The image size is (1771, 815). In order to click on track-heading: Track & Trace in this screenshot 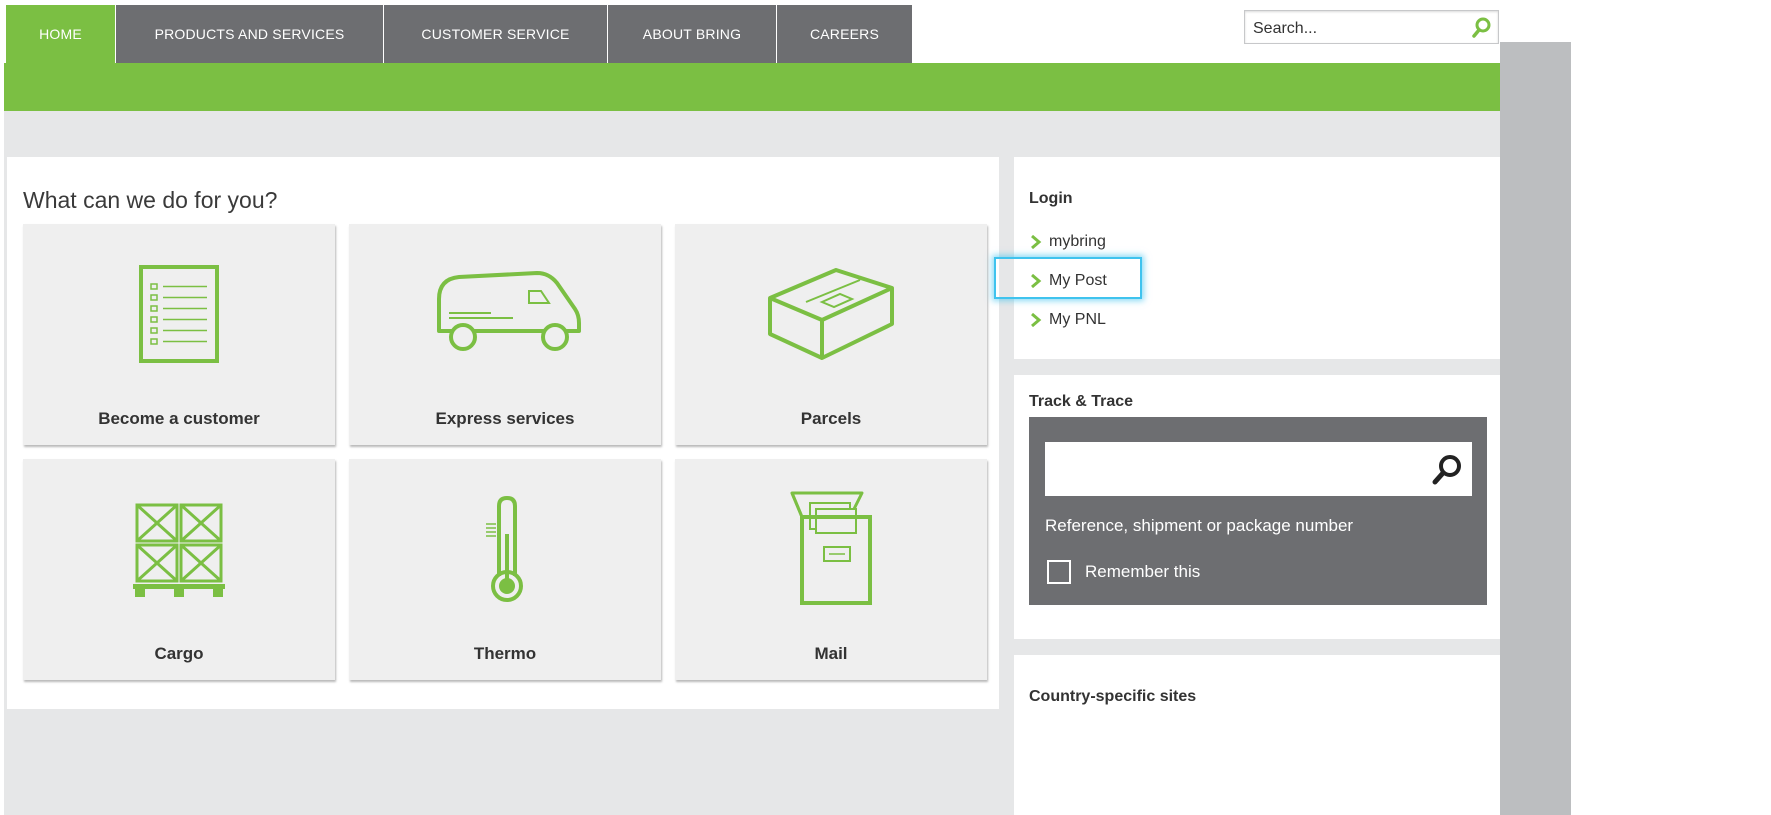, I will do `click(1081, 401)`.